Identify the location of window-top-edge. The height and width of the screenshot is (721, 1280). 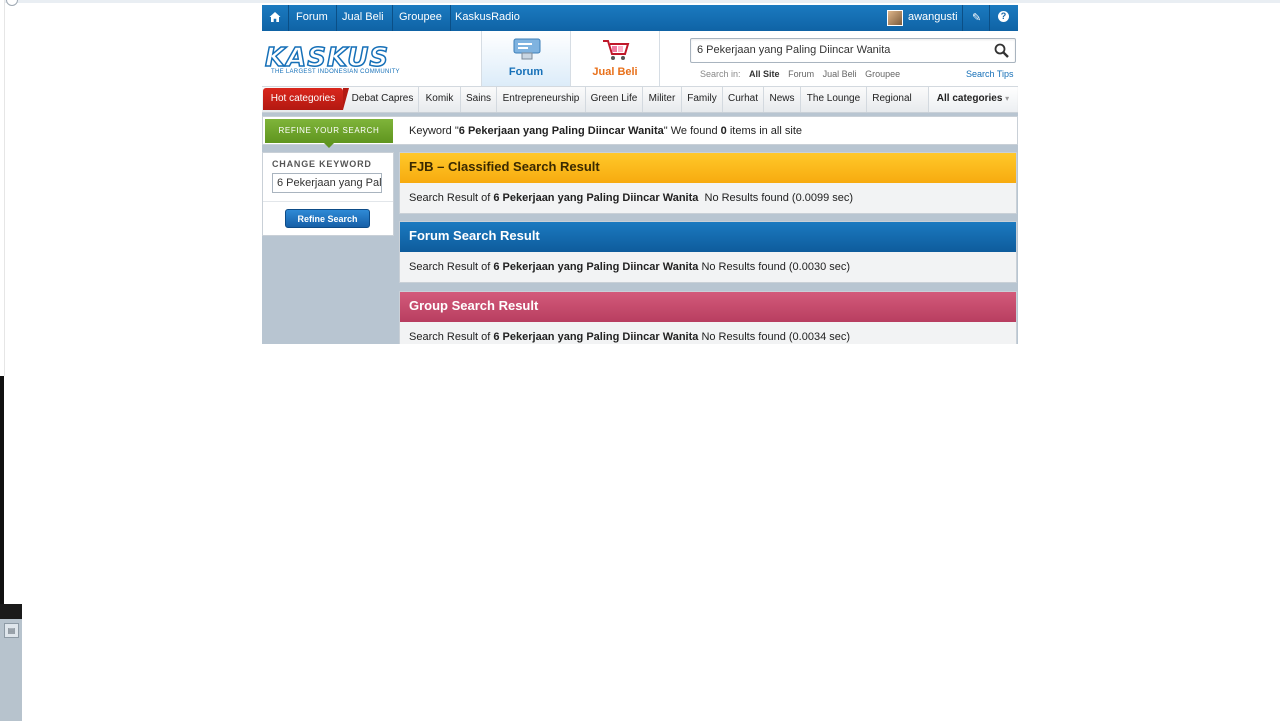
(640, 1).